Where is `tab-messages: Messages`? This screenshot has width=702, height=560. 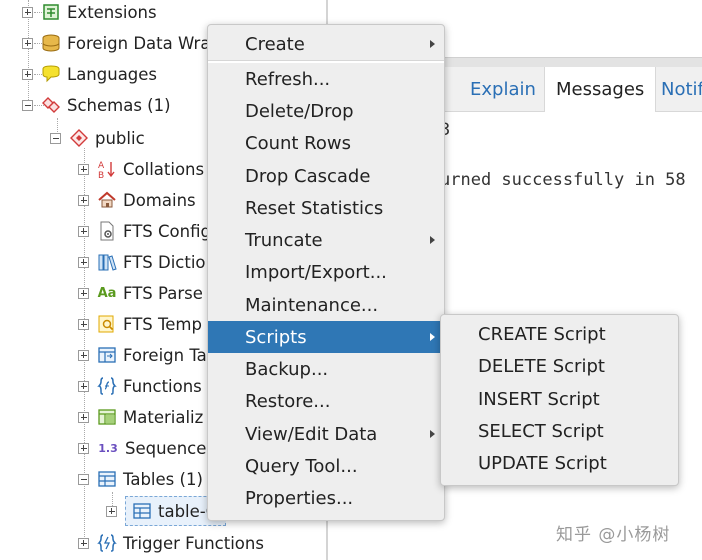
tab-messages: Messages is located at coordinates (600, 89).